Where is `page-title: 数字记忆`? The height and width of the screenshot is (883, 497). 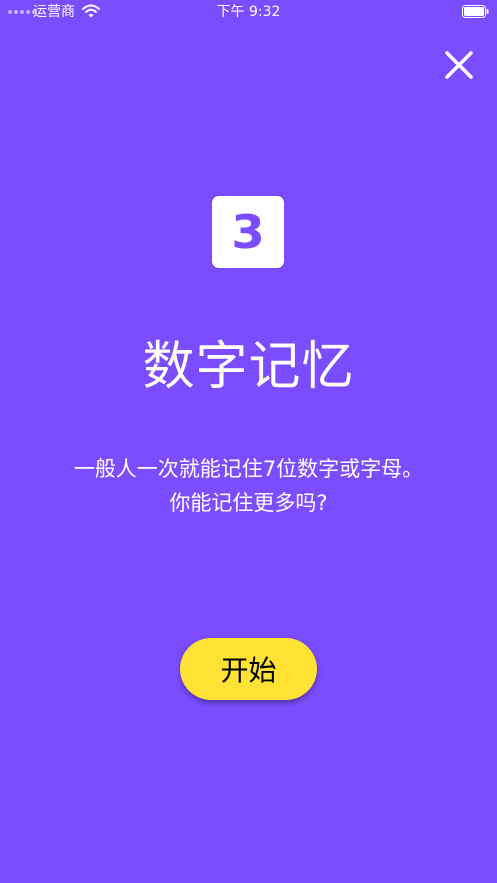
page-title: 数字记忆 is located at coordinates (248, 367).